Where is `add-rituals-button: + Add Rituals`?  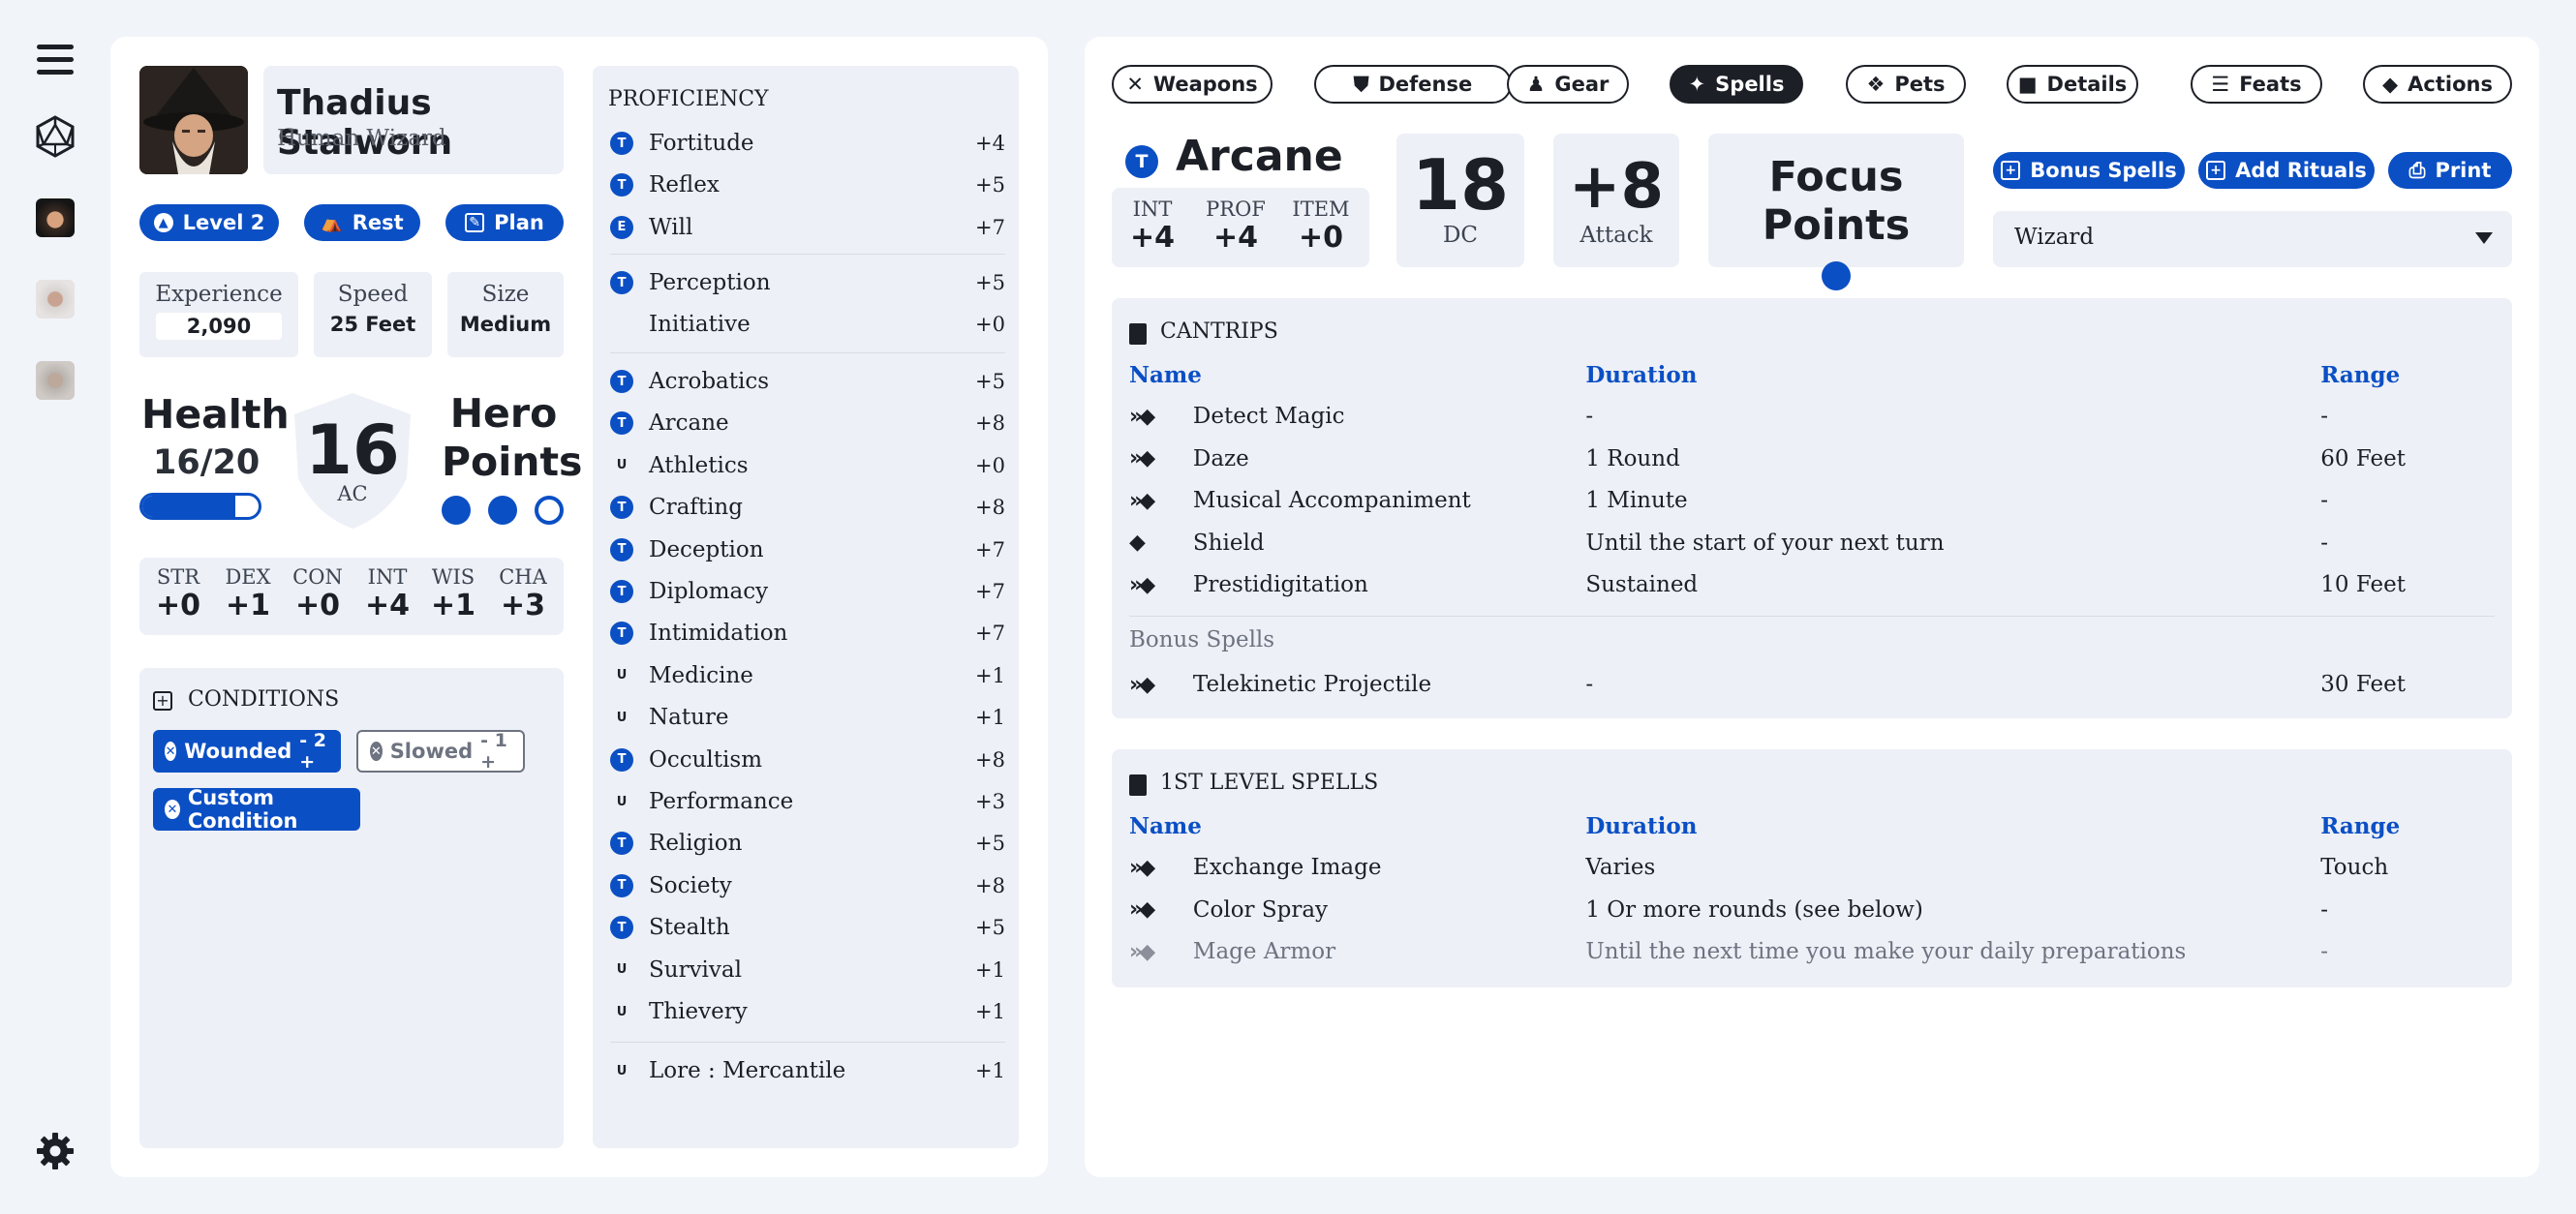
add-rituals-button: + Add Rituals is located at coordinates (2286, 171).